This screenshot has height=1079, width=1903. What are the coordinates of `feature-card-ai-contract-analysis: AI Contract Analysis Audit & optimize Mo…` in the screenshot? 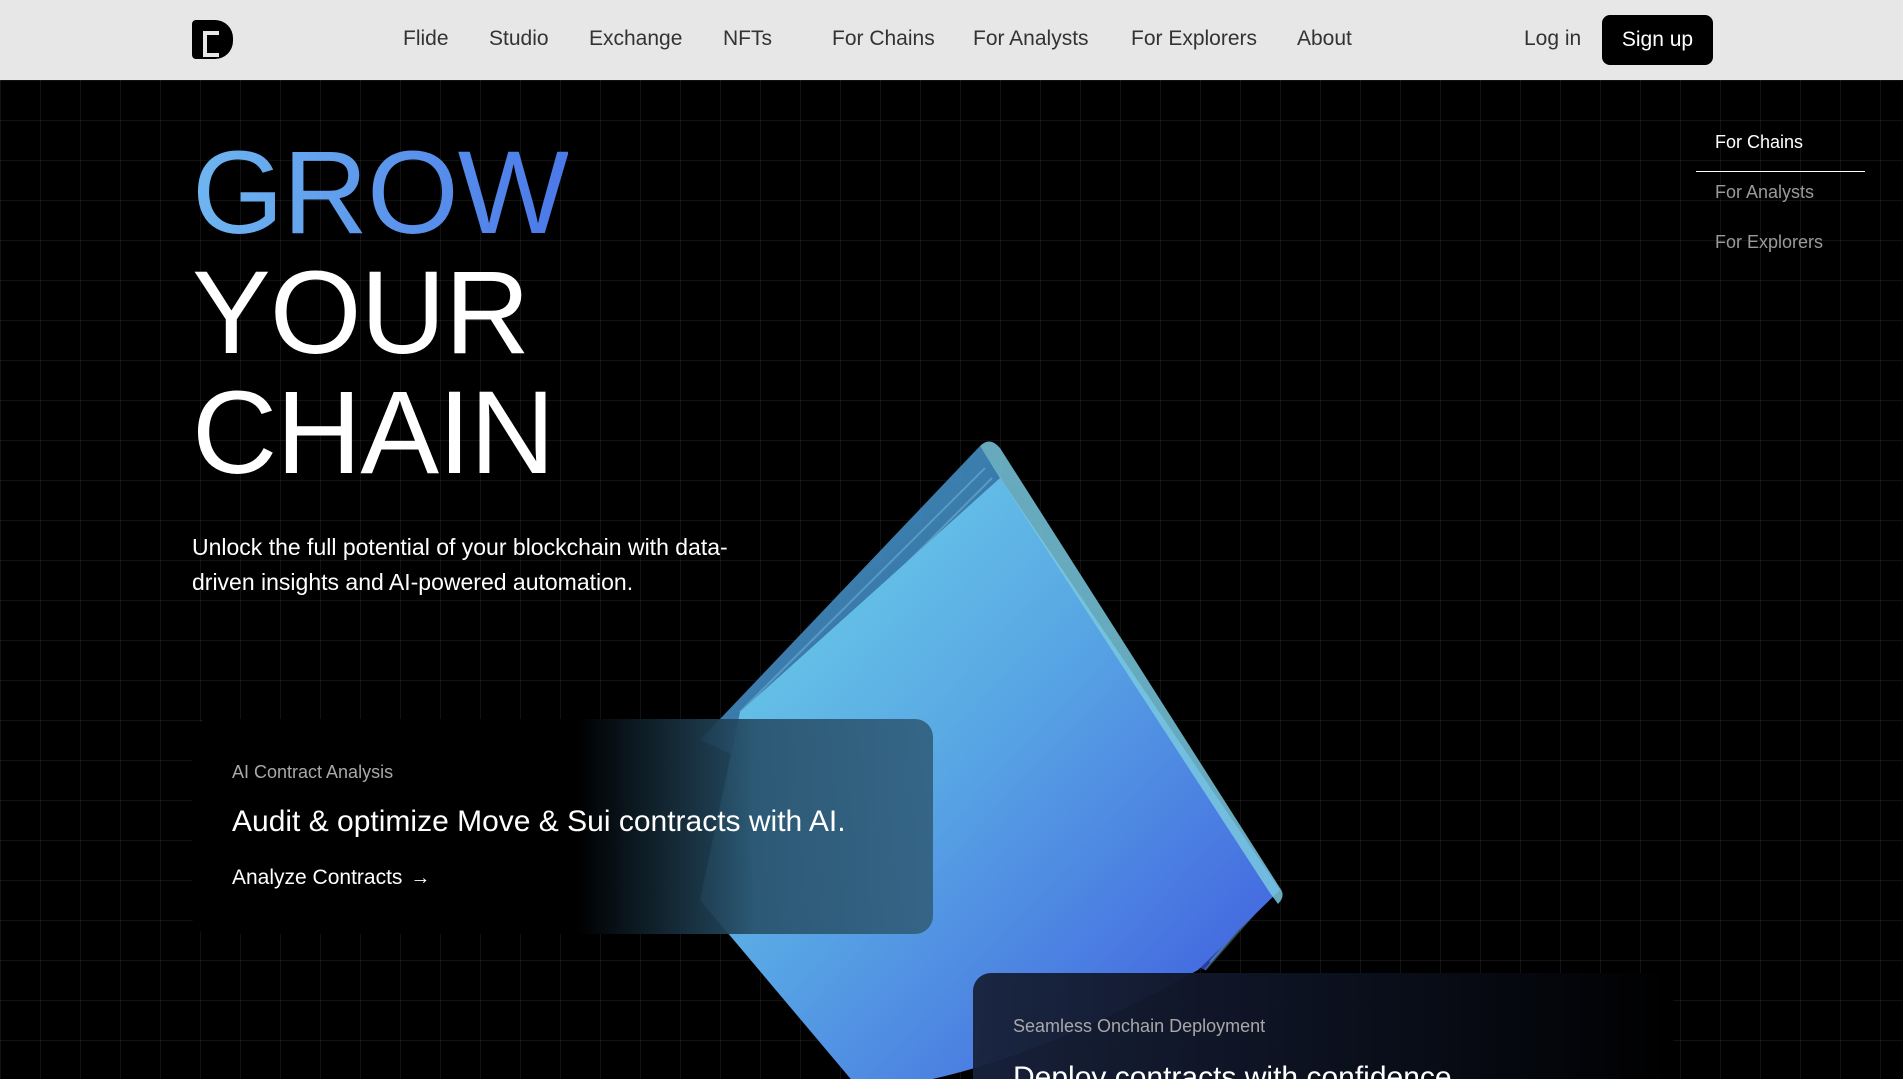 It's located at (562, 826).